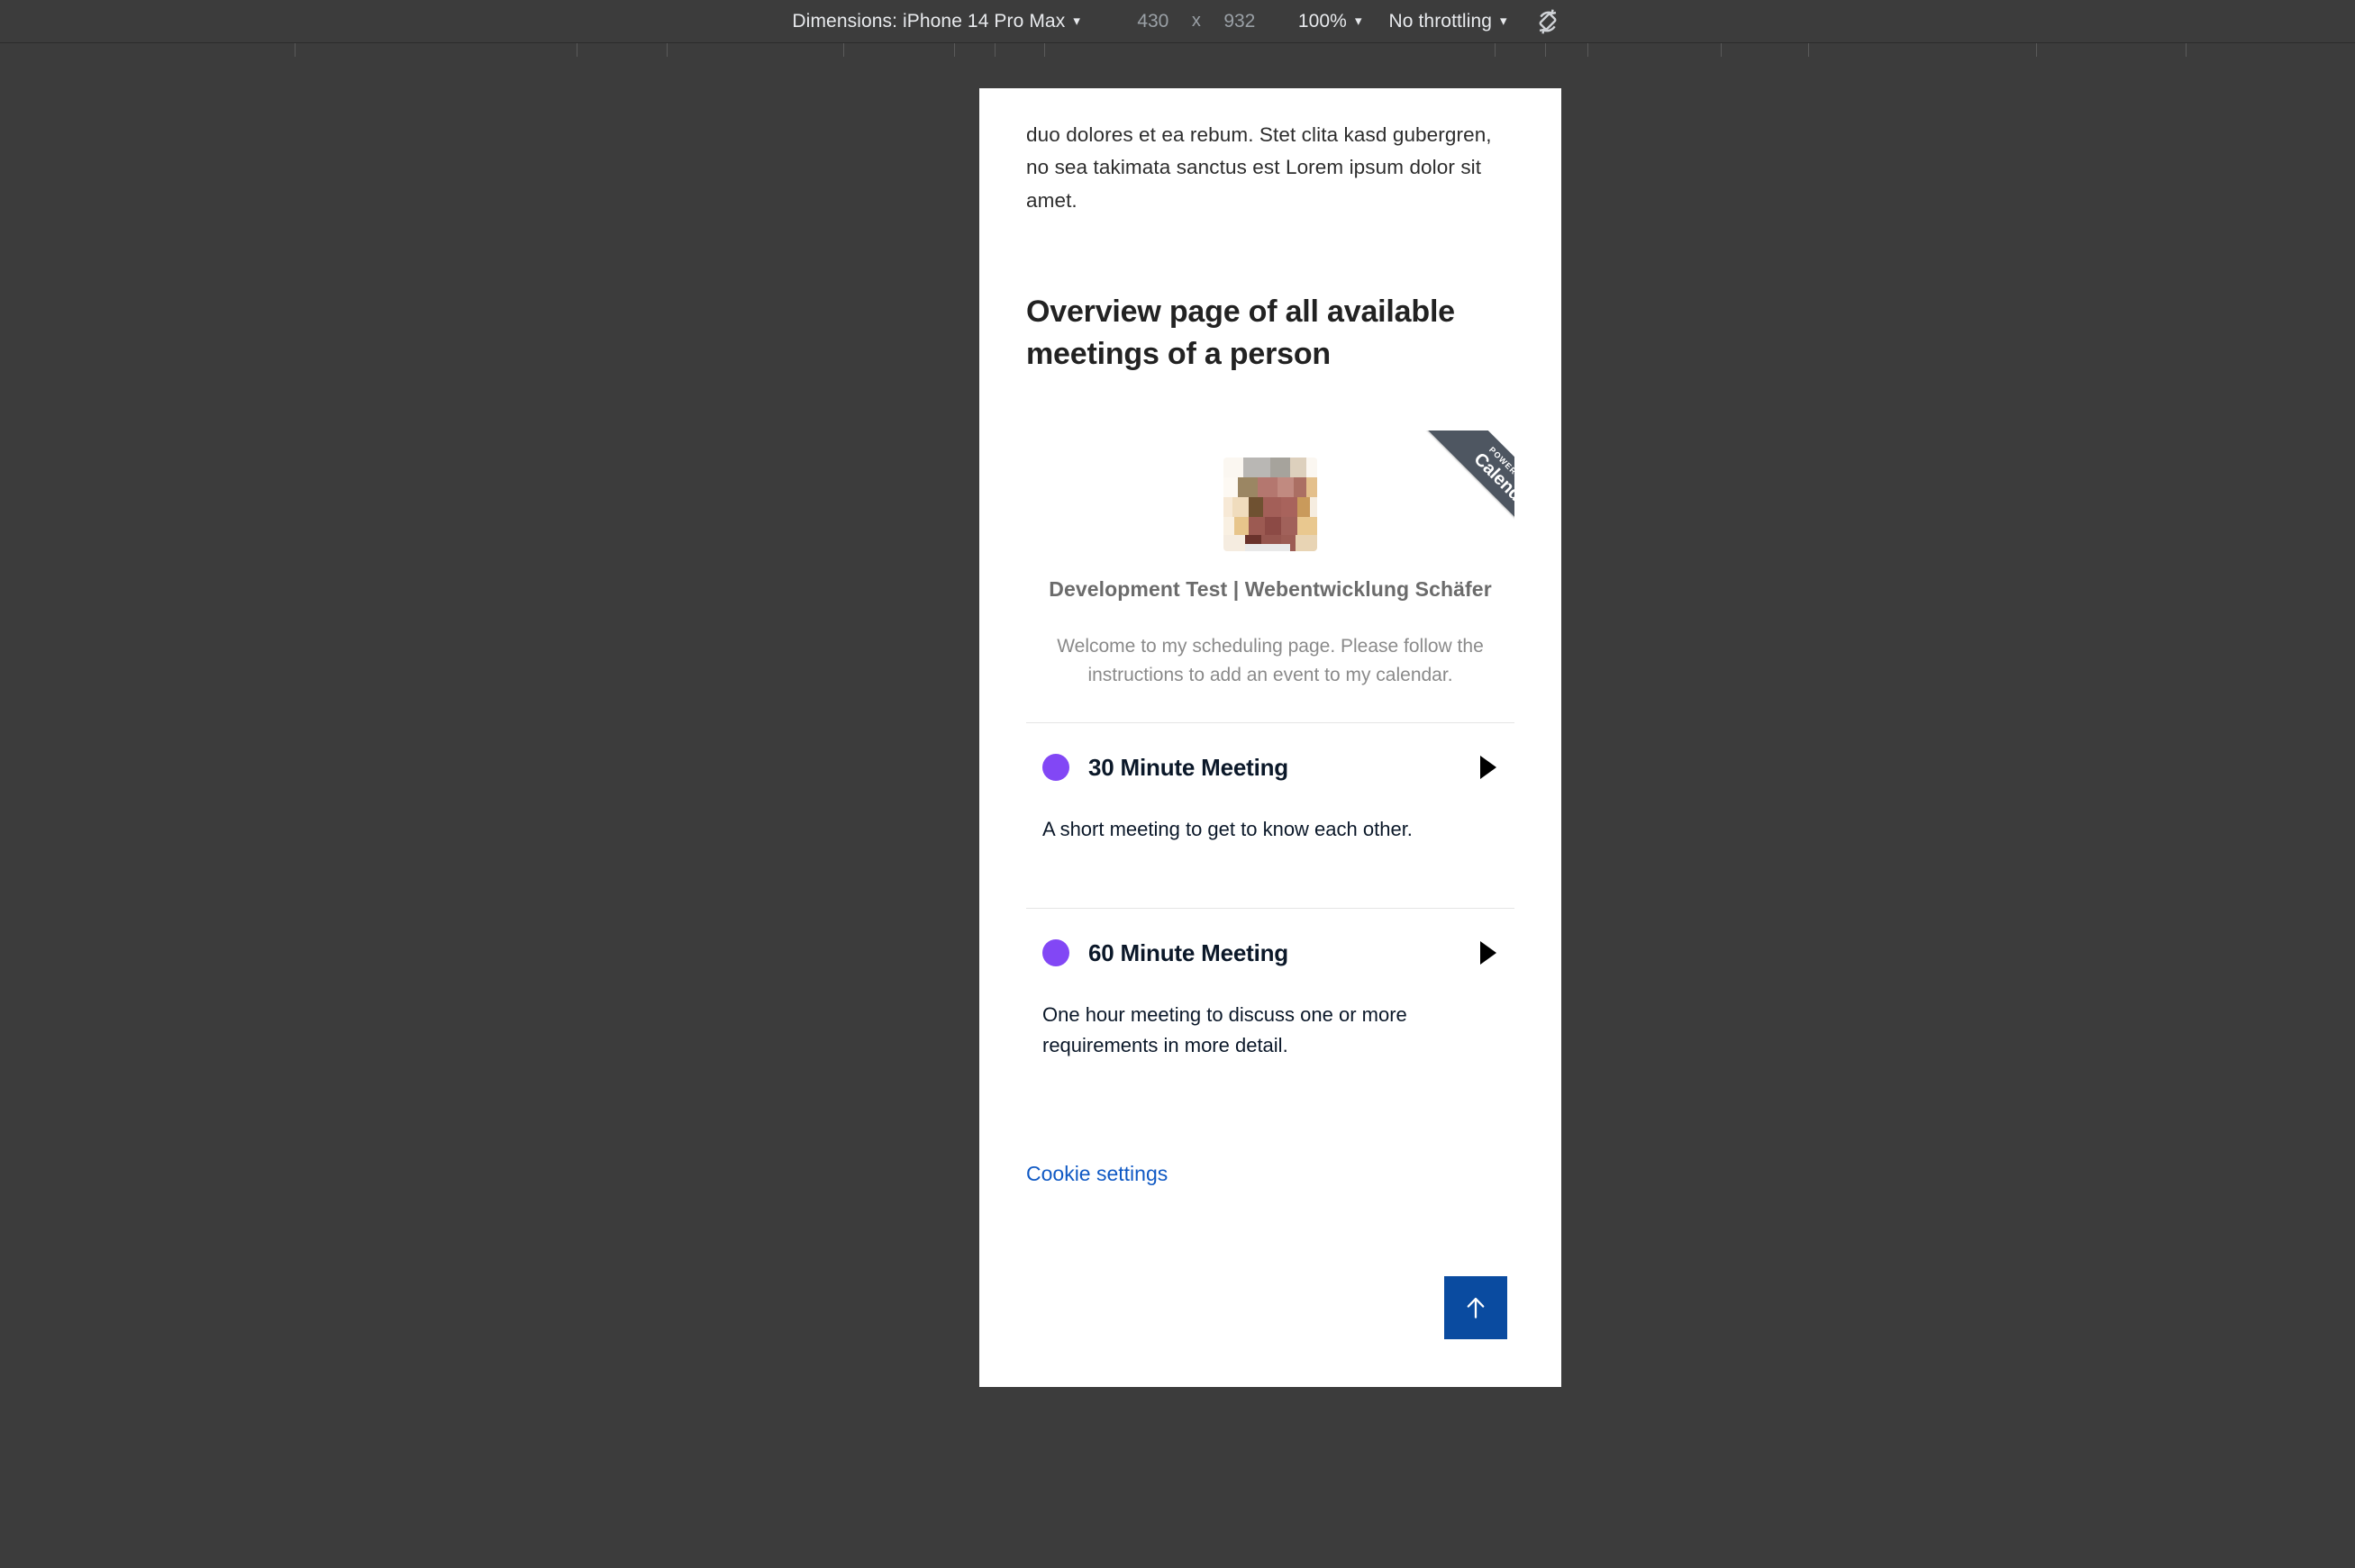 This screenshot has width=2355, height=1568. Describe the element at coordinates (1322, 21) in the screenshot. I see `zoom-level-label: 100%` at that location.